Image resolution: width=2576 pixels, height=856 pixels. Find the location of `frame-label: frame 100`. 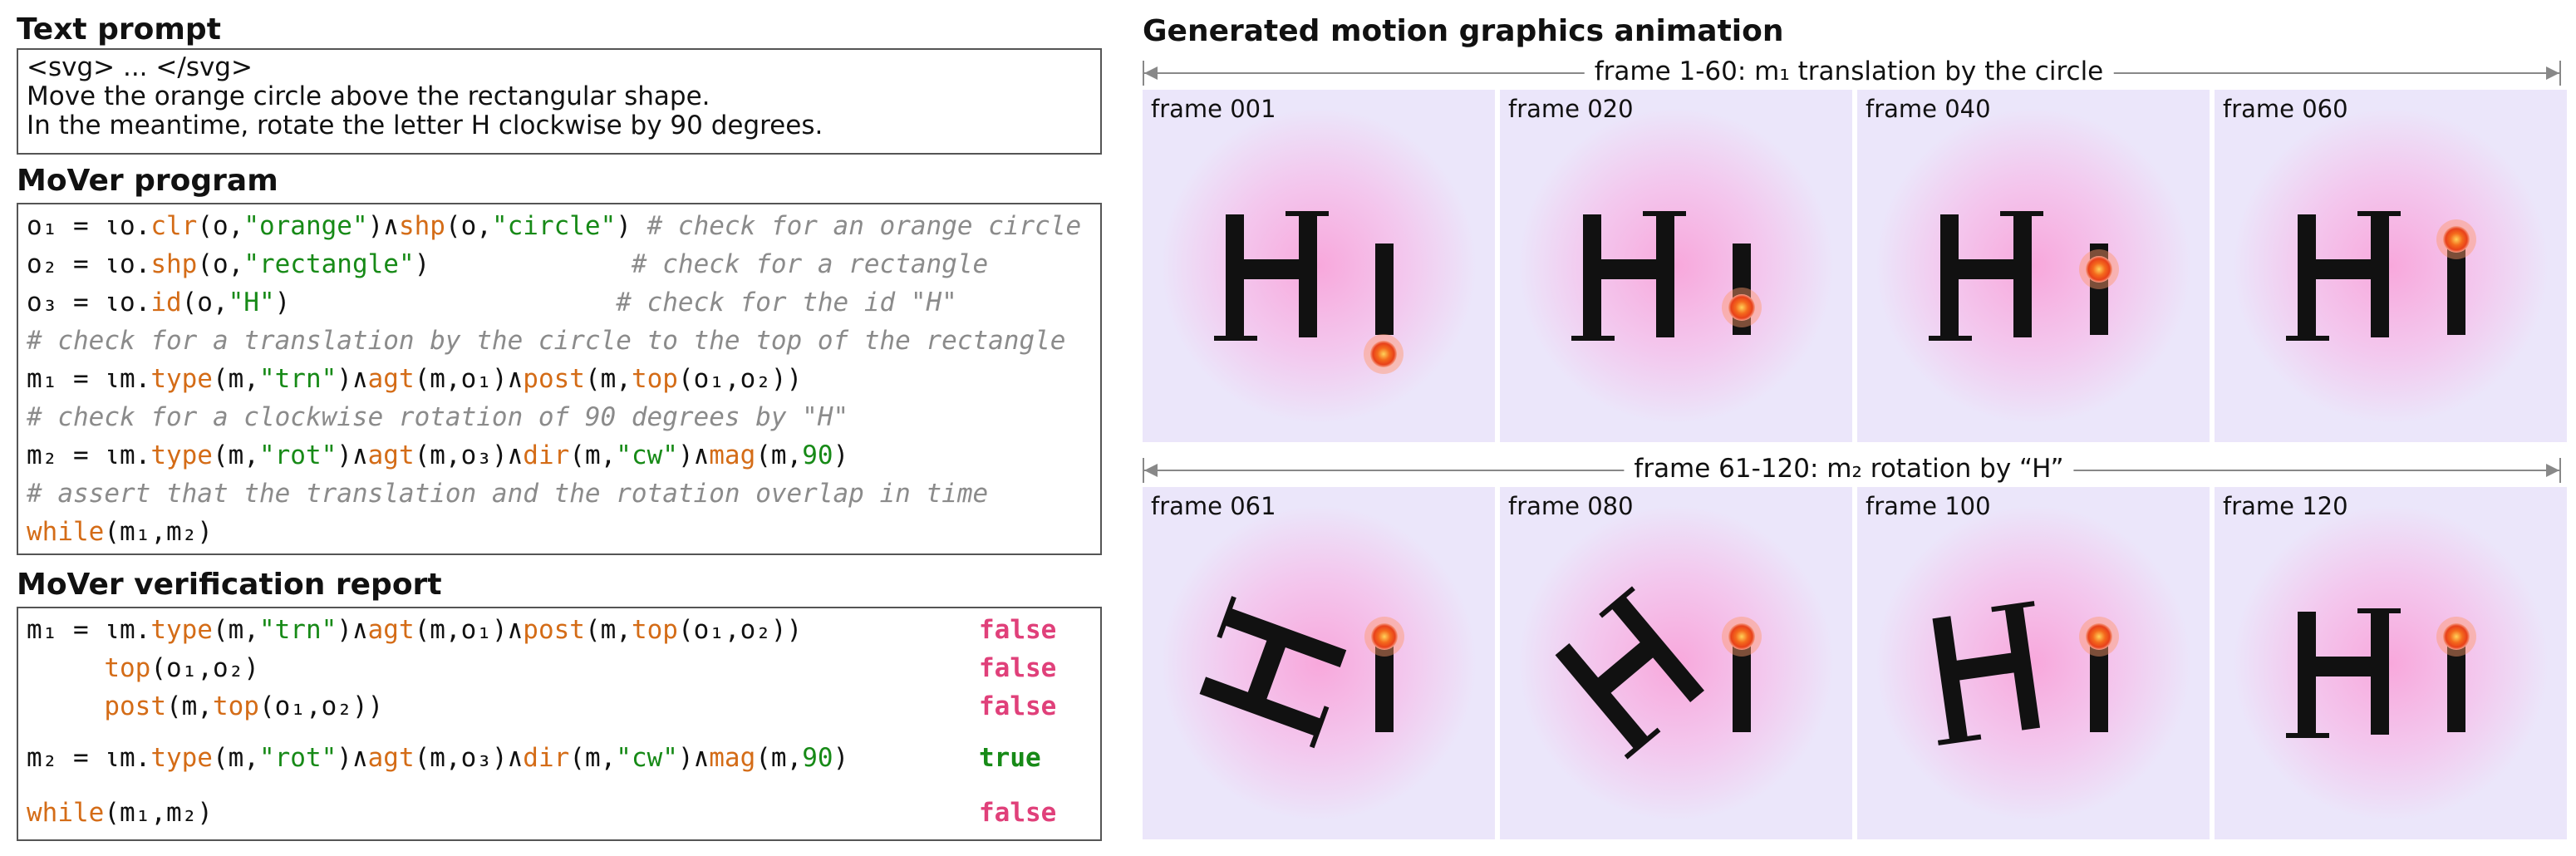

frame-label: frame 100 is located at coordinates (1928, 506).